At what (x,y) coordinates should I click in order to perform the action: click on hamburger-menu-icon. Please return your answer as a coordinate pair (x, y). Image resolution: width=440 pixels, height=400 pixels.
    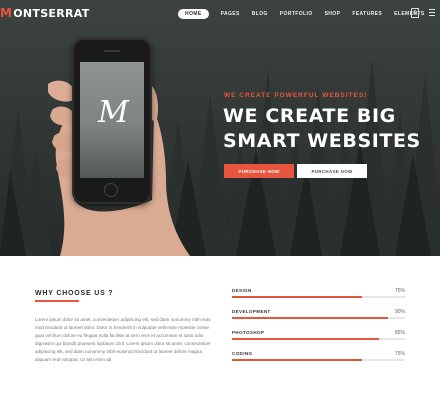
    Looking at the image, I should click on (432, 13).